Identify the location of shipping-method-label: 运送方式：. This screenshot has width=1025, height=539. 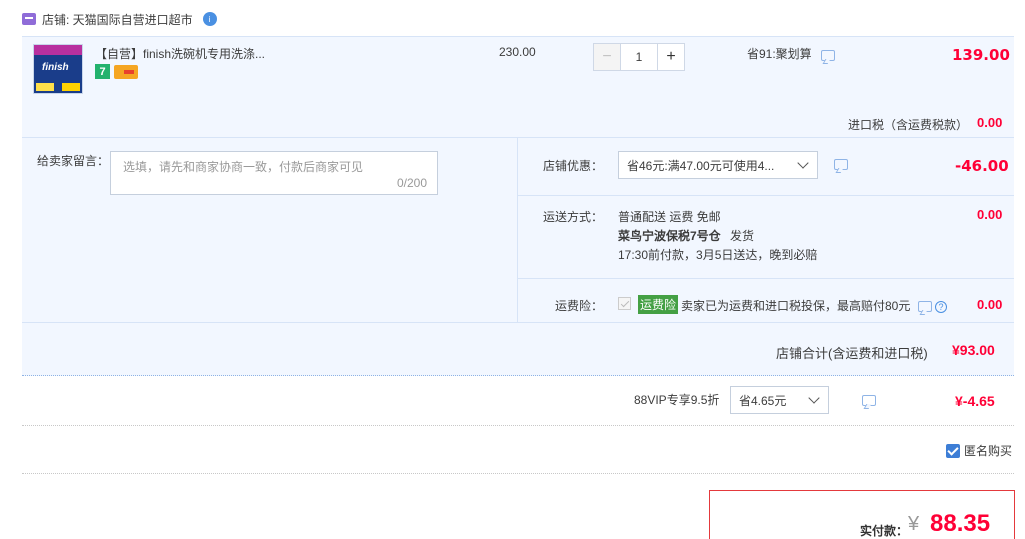
(573, 217).